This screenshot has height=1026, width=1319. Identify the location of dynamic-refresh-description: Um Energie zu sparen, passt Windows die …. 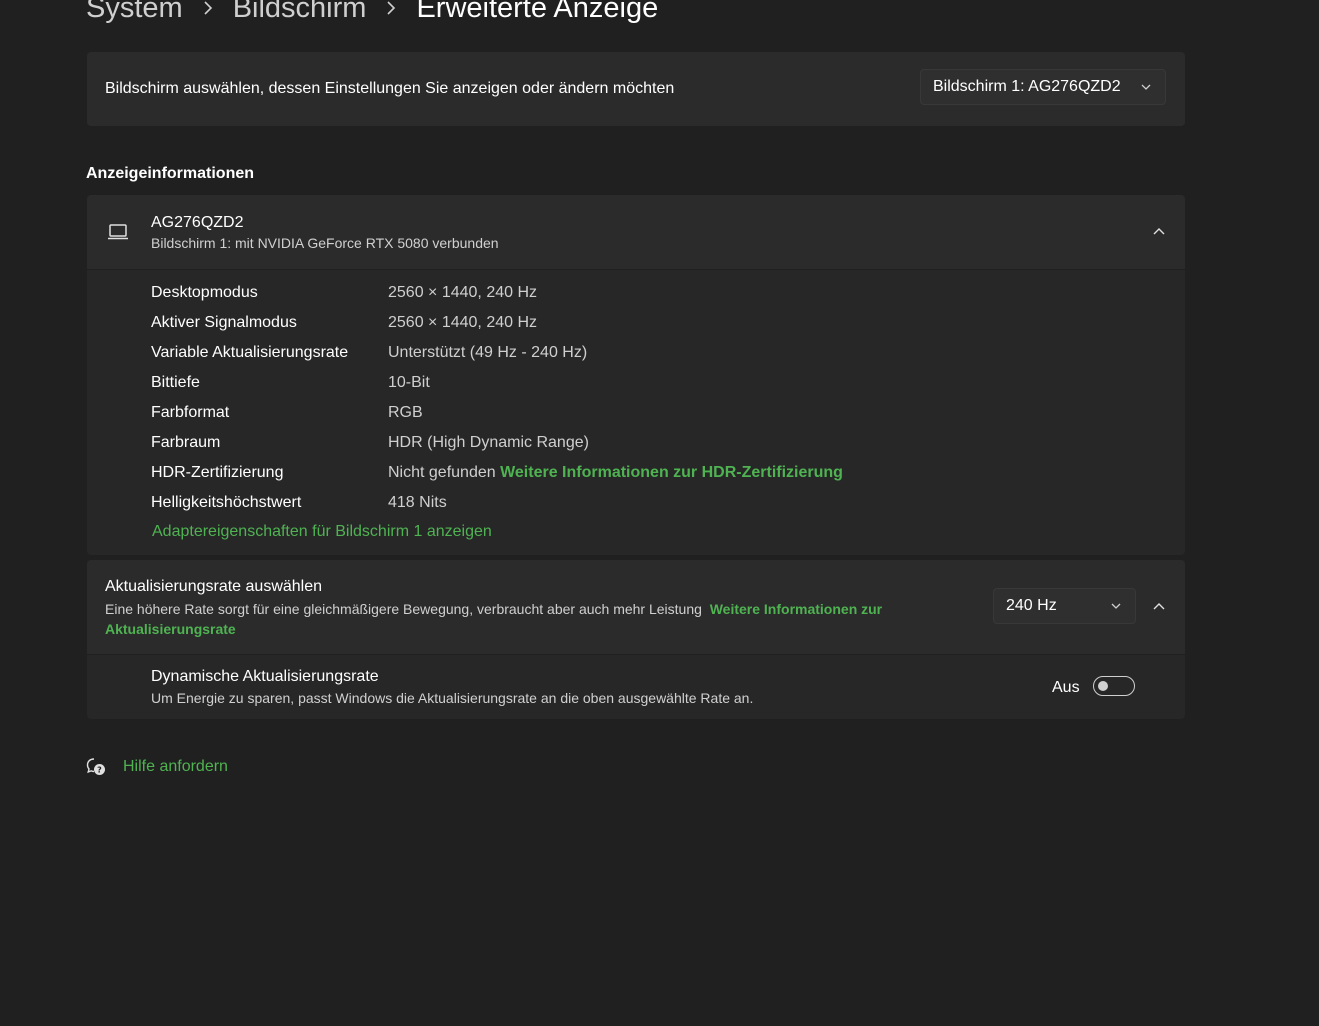
(452, 698).